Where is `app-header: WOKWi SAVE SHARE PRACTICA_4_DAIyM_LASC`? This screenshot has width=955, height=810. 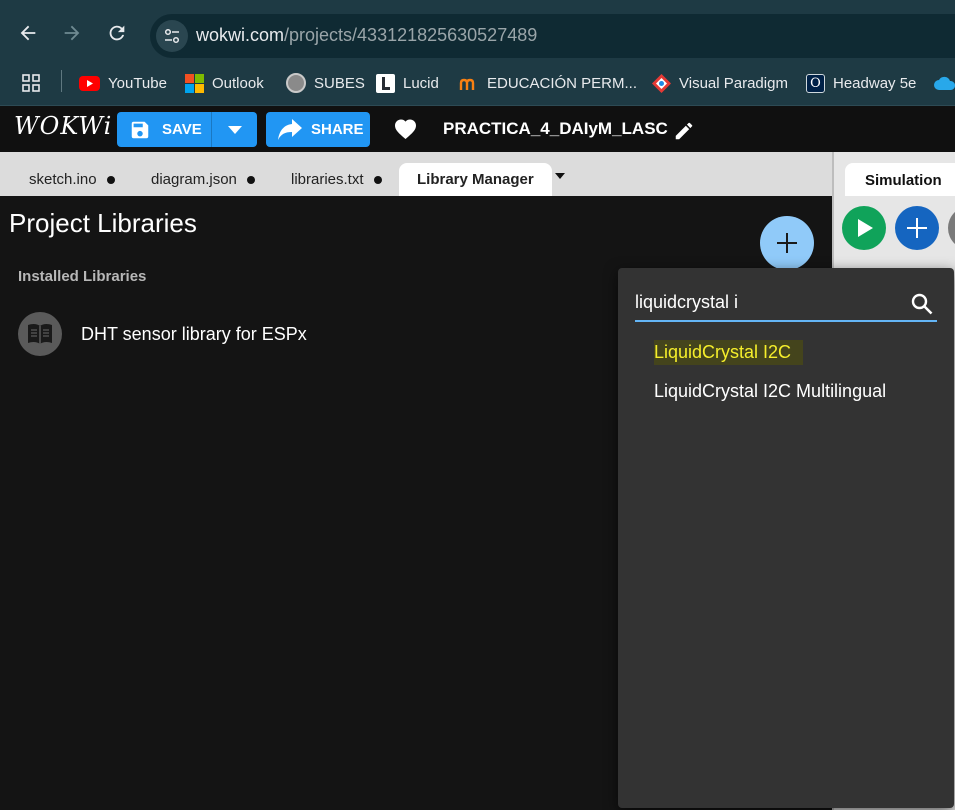 app-header: WOKWi SAVE SHARE PRACTICA_4_DAIyM_LASC is located at coordinates (477, 129).